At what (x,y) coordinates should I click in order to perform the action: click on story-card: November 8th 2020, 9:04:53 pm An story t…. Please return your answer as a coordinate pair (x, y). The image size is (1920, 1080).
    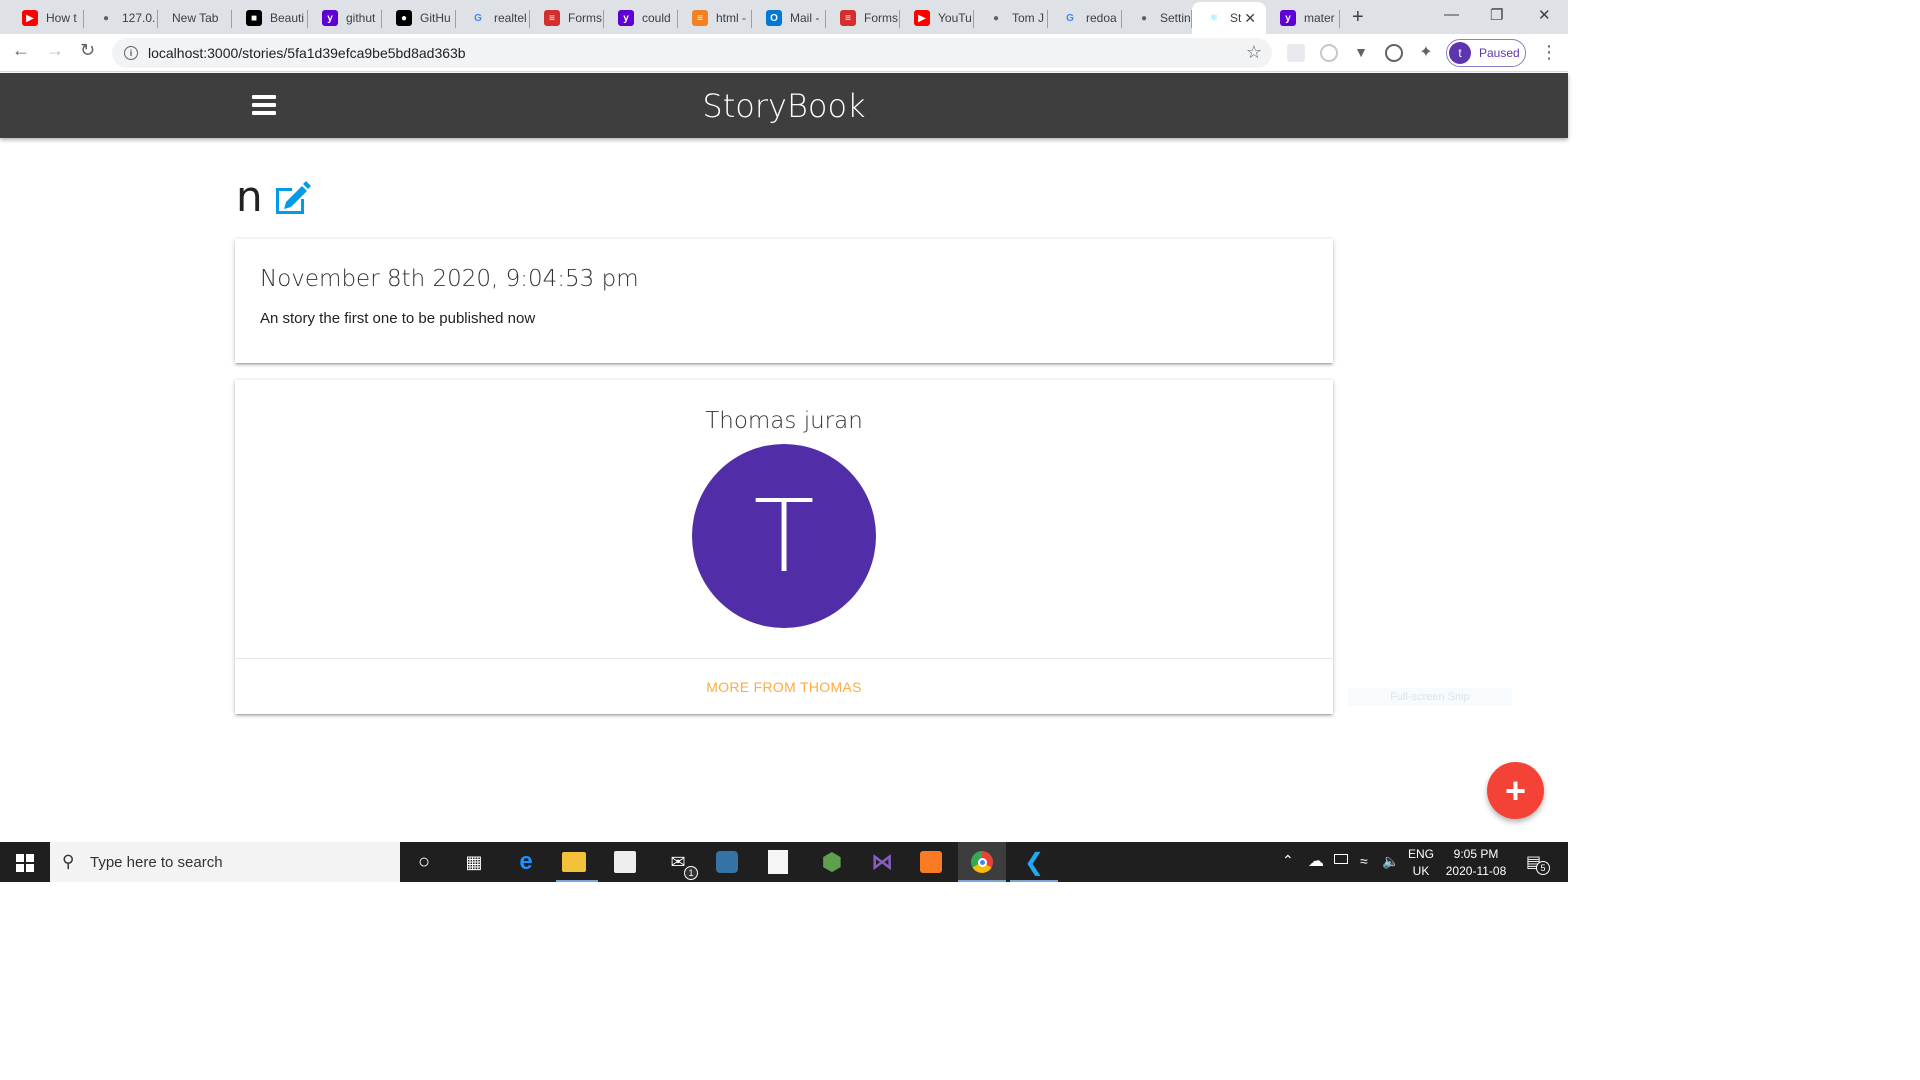
    Looking at the image, I should click on (784, 301).